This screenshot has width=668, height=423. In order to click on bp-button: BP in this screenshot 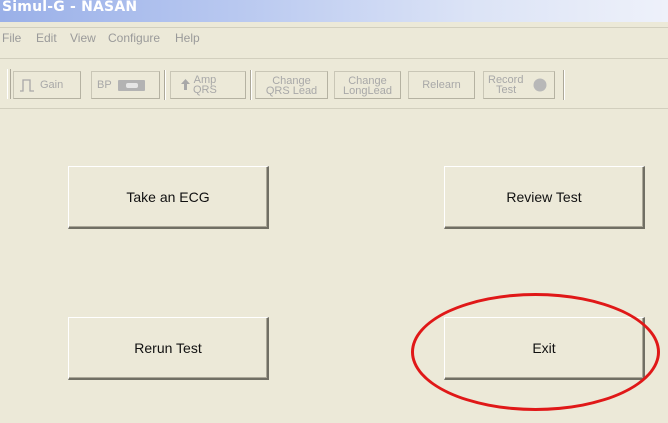, I will do `click(125, 85)`.